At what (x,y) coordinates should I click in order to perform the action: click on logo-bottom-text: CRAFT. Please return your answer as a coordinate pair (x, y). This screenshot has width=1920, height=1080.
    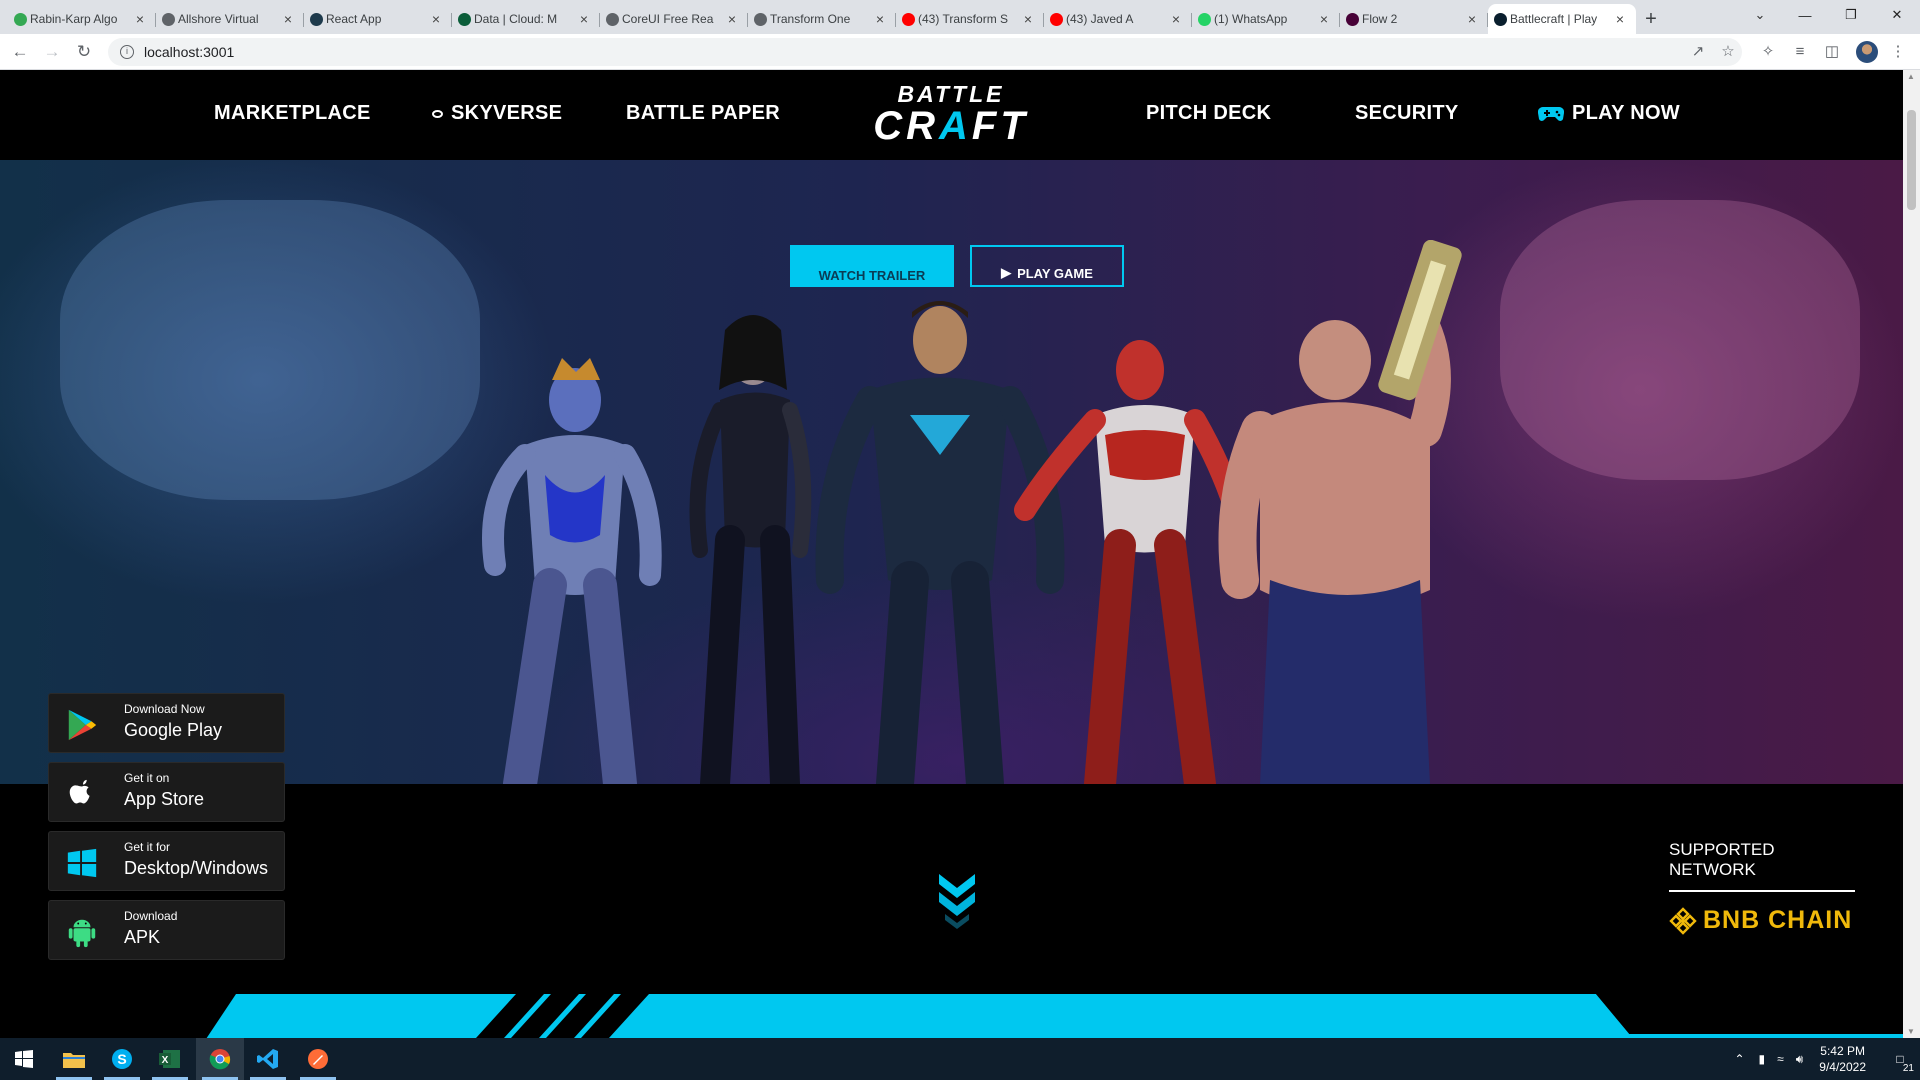
    Looking at the image, I should click on (951, 126).